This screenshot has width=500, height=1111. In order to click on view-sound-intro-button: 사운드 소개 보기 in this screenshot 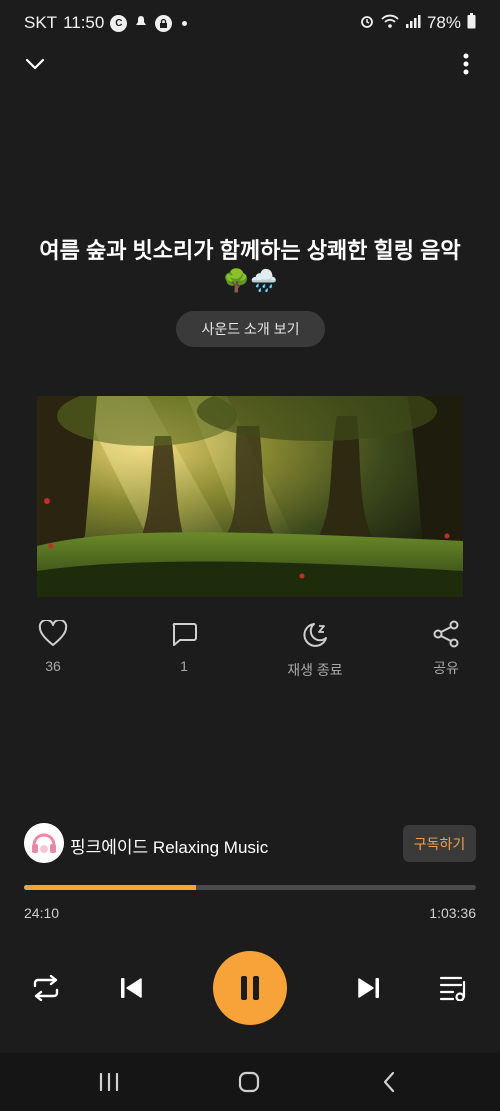, I will do `click(250, 329)`.